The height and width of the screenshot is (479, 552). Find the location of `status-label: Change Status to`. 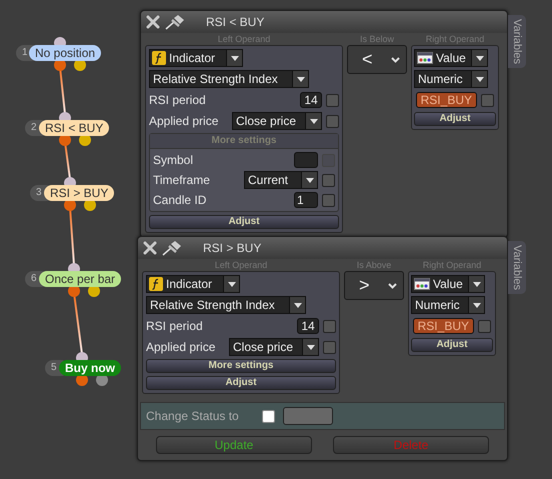

status-label: Change Status to is located at coordinates (193, 416).